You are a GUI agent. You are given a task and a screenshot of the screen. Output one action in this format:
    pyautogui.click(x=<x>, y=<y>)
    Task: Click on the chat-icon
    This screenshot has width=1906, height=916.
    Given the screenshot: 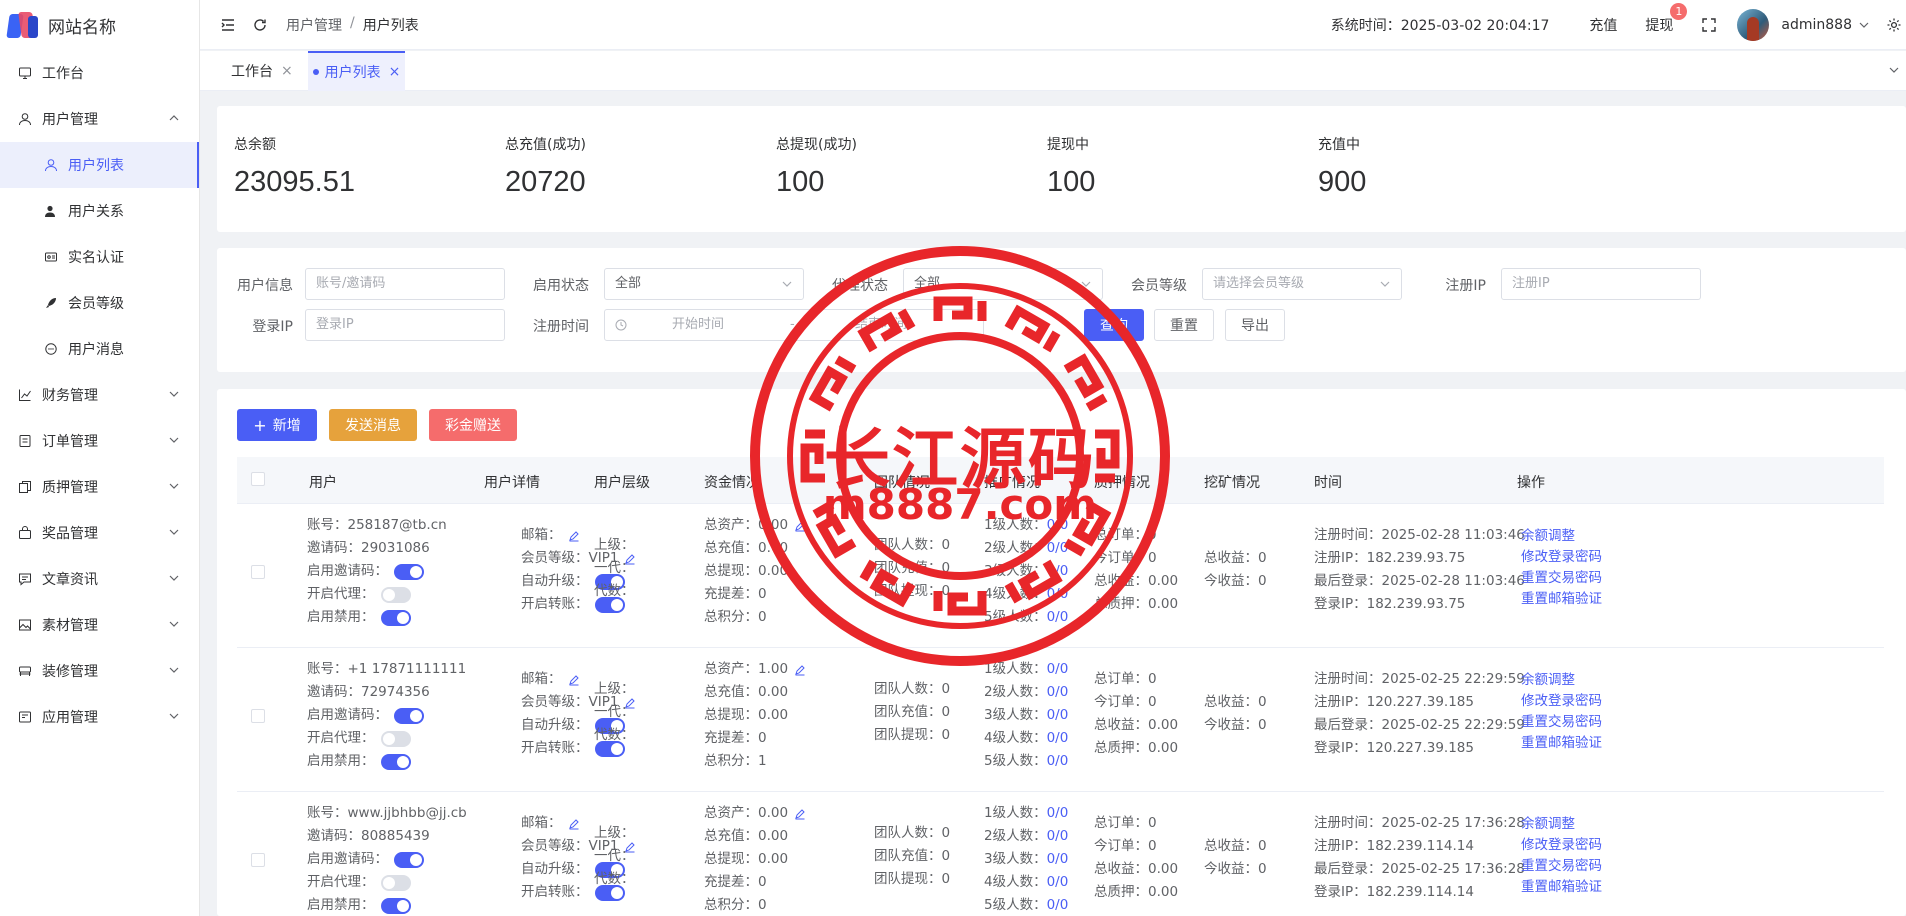 What is the action you would take?
    pyautogui.click(x=51, y=349)
    